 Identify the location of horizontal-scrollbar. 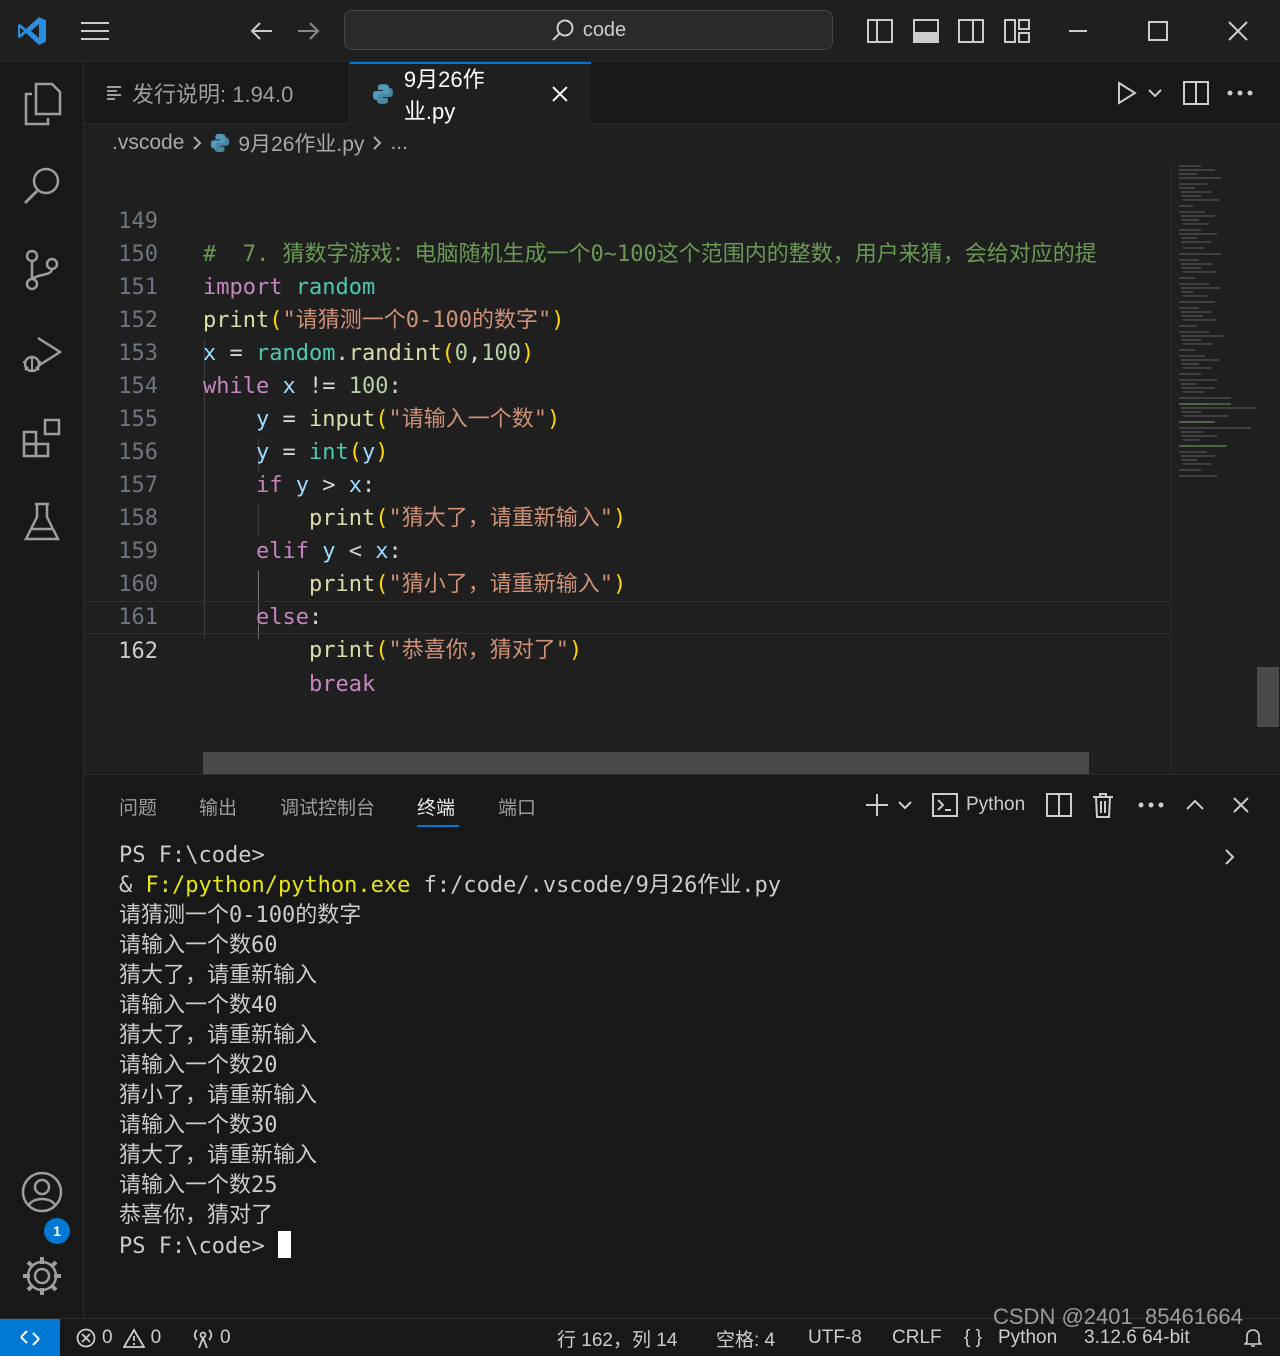
(646, 763).